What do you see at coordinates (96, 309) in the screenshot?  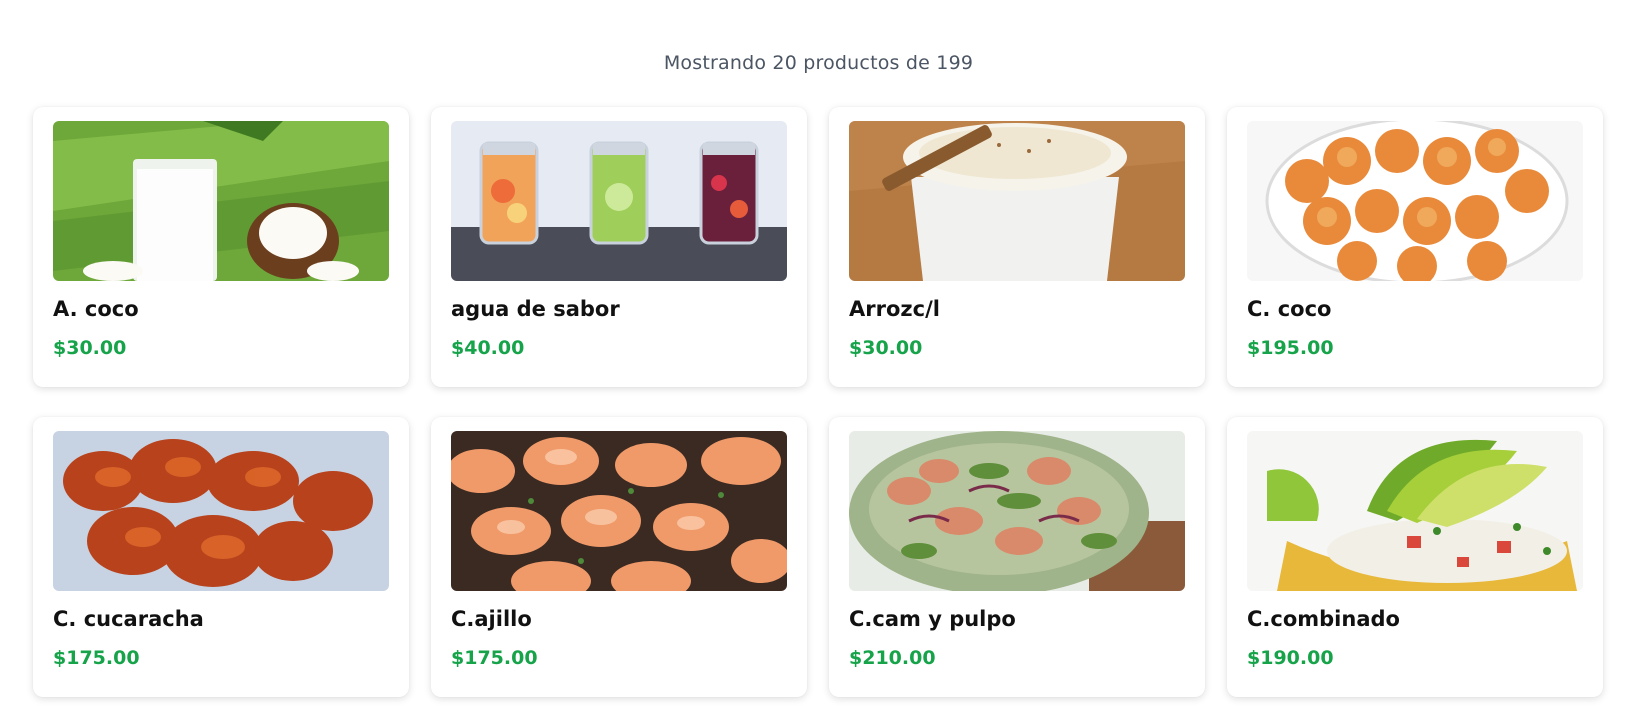 I see `product-name: A. coco` at bounding box center [96, 309].